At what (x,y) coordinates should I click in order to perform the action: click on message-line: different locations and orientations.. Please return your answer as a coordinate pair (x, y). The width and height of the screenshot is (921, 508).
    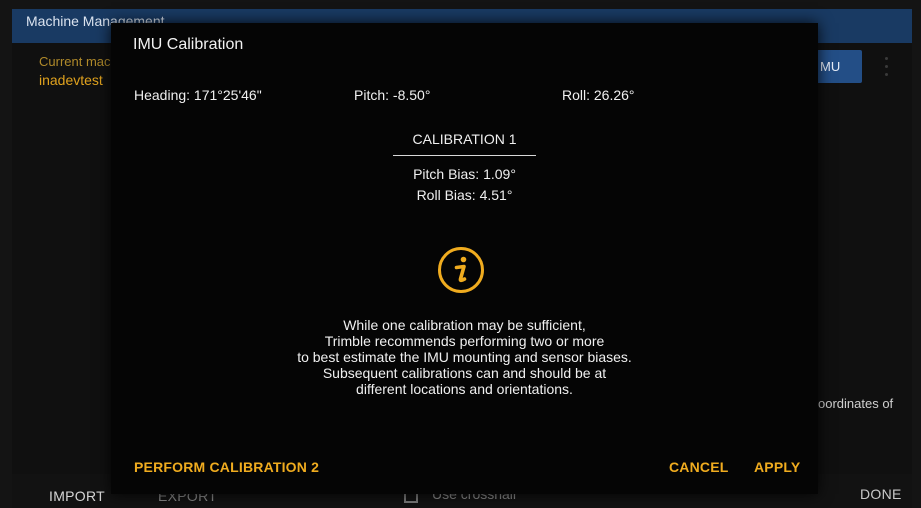
    Looking at the image, I should click on (464, 389).